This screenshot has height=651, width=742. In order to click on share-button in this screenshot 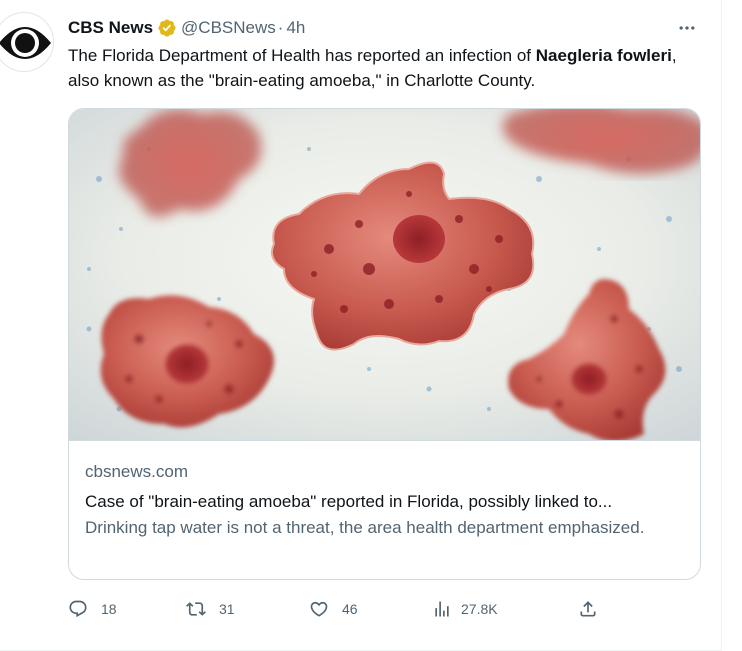, I will do `click(588, 609)`.